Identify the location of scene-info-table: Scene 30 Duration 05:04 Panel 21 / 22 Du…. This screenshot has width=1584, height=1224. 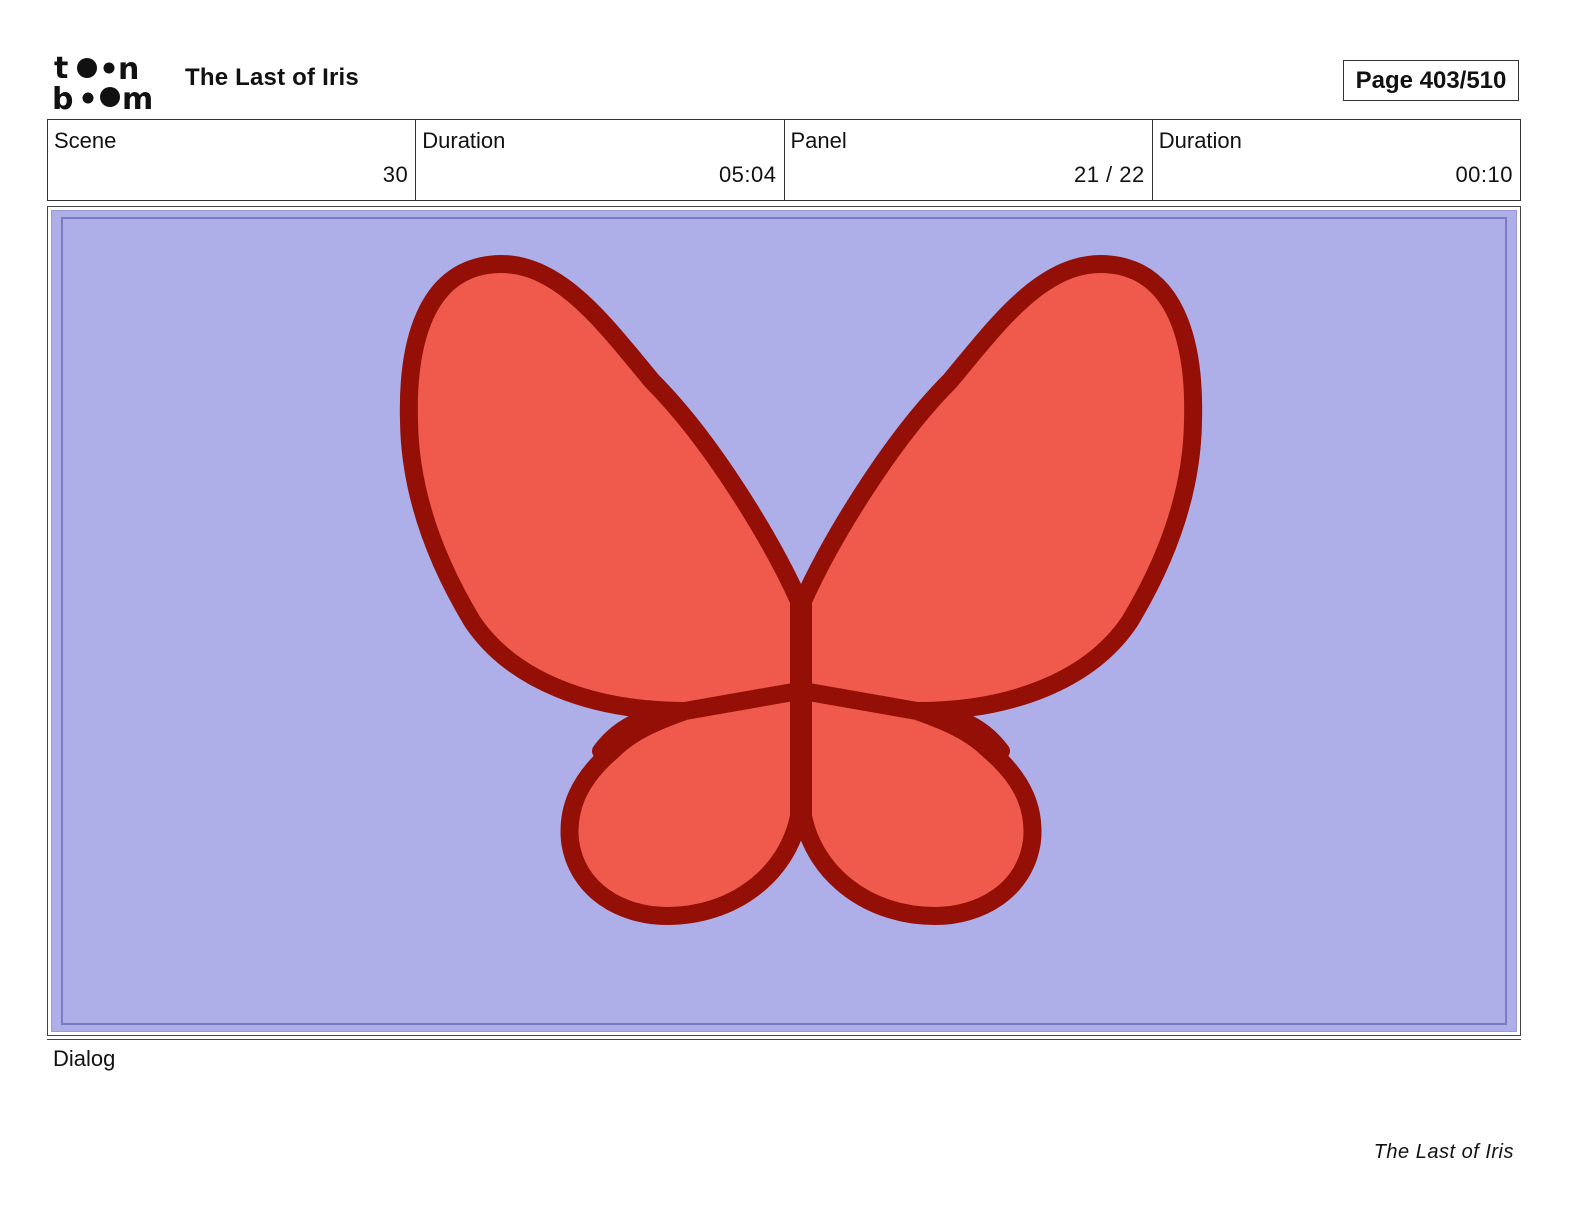
(784, 160).